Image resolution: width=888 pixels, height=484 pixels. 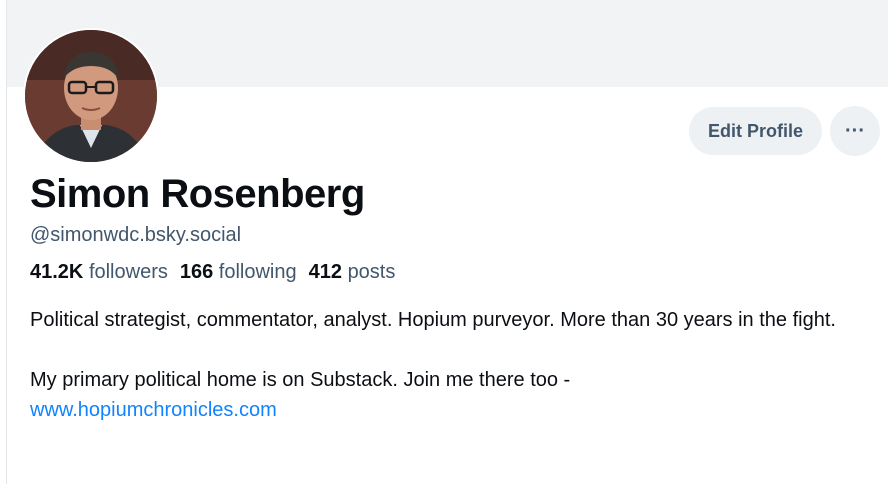 I want to click on edit-profile-button: Edit Profile, so click(x=755, y=131).